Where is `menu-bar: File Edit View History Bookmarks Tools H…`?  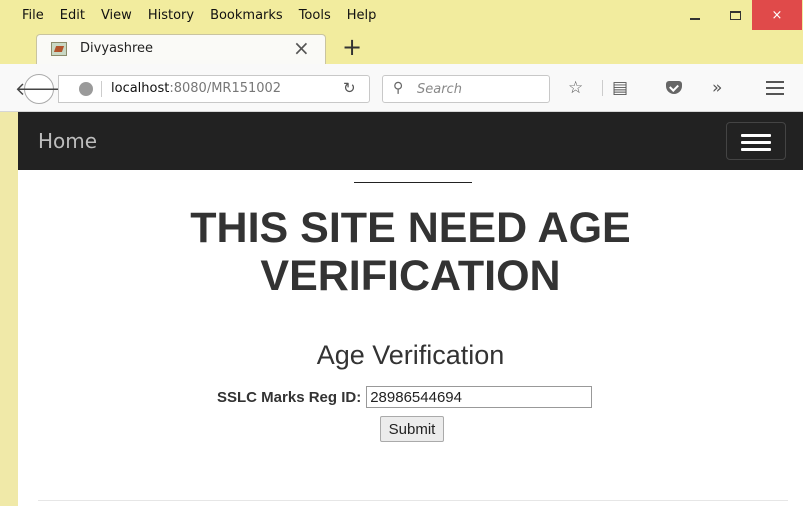
menu-bar: File Edit View History Bookmarks Tools H… is located at coordinates (401, 15).